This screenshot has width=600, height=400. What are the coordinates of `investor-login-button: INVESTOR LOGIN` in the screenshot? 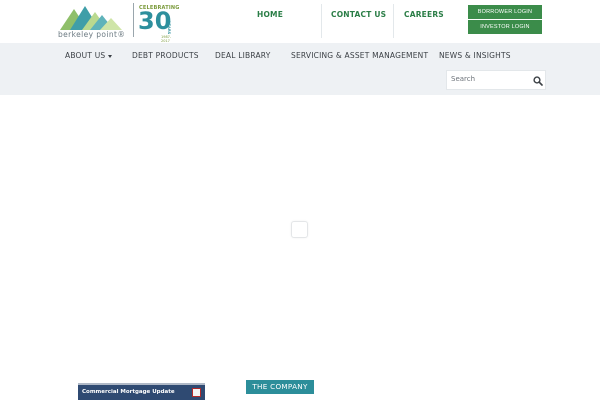 It's located at (505, 27).